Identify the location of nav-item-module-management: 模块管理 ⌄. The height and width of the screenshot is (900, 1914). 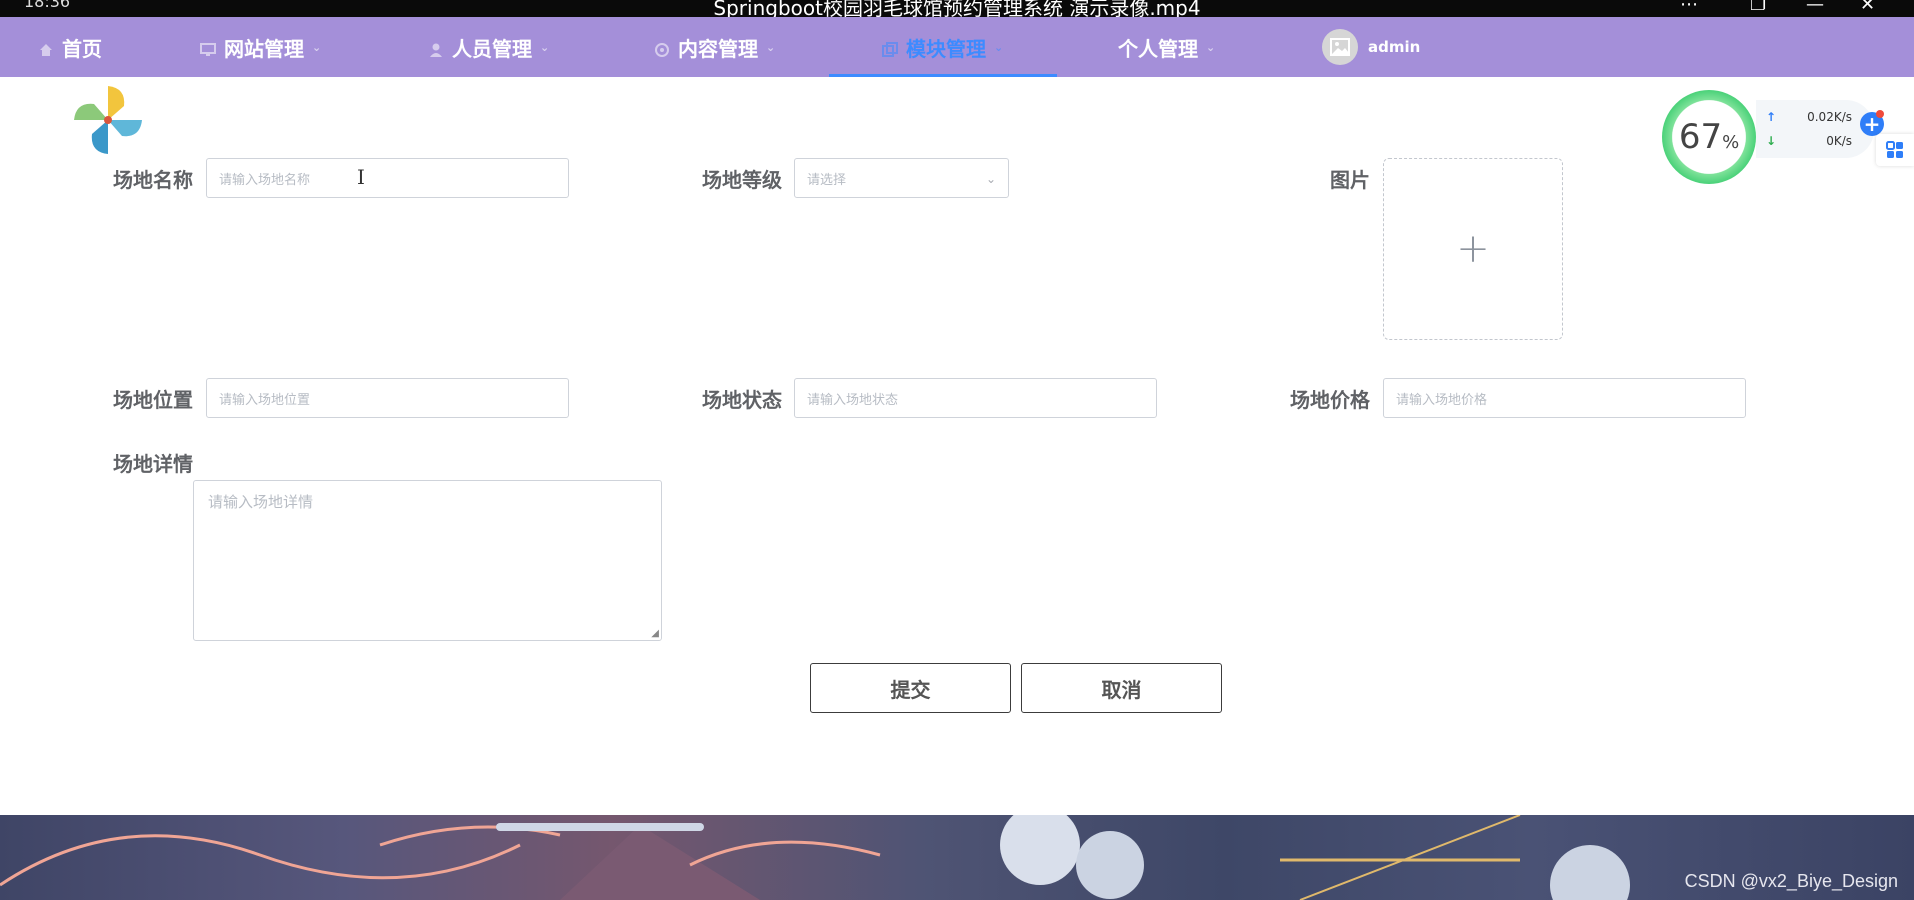
(942, 47).